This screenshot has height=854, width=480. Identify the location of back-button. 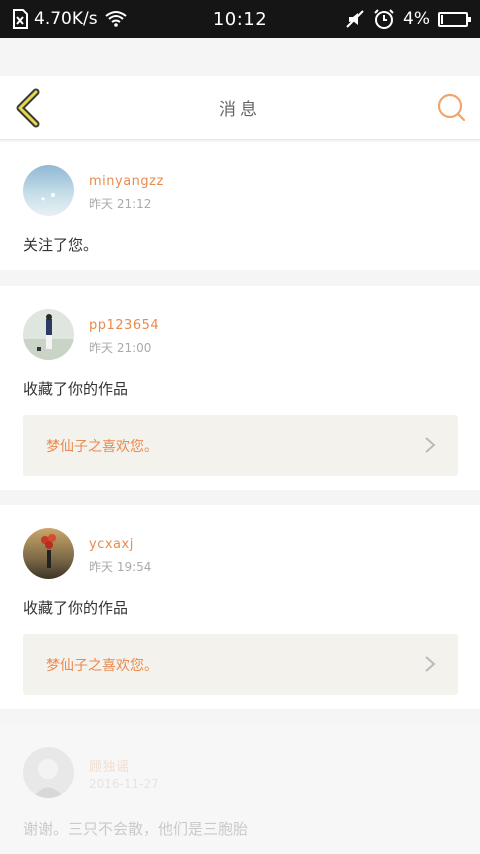
(30, 108).